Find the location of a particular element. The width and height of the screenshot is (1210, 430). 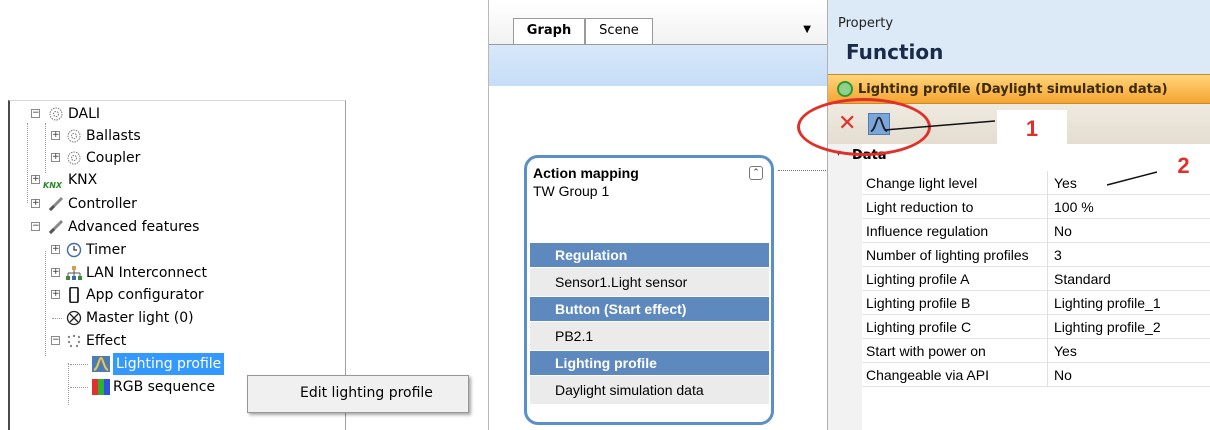

property-name: Lighting profile A is located at coordinates (918, 279).